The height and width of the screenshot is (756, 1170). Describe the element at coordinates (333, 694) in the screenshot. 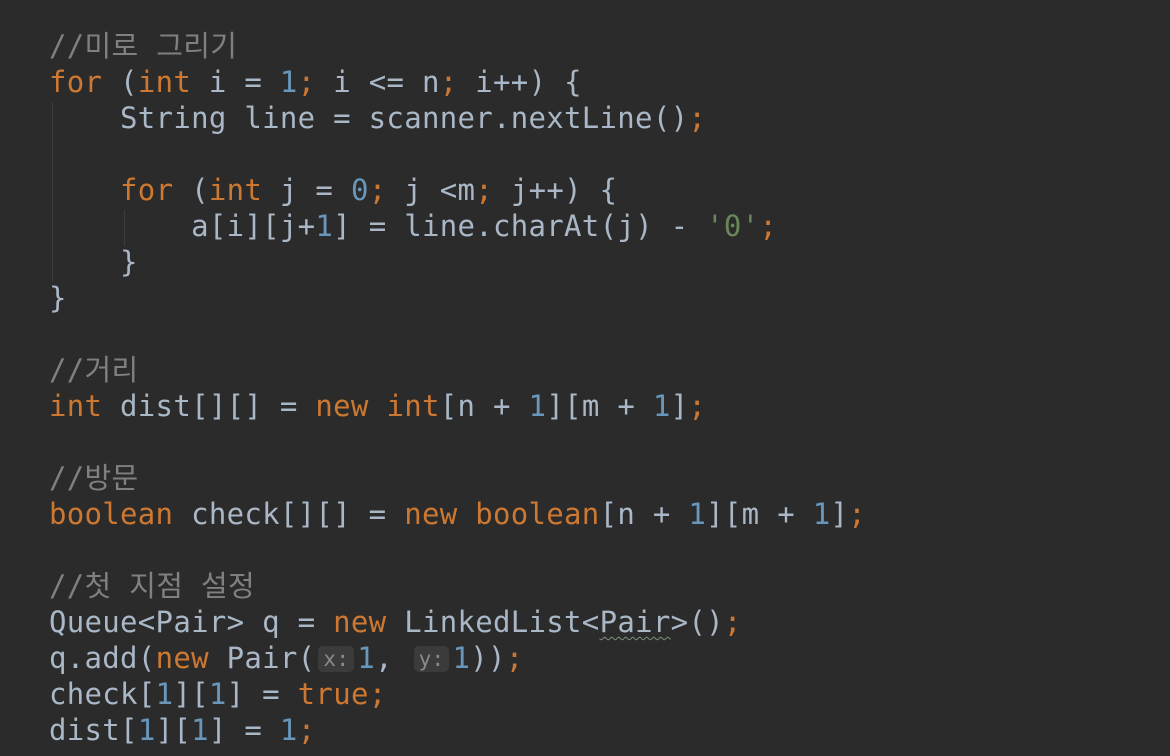

I see `code-keyword: true` at that location.